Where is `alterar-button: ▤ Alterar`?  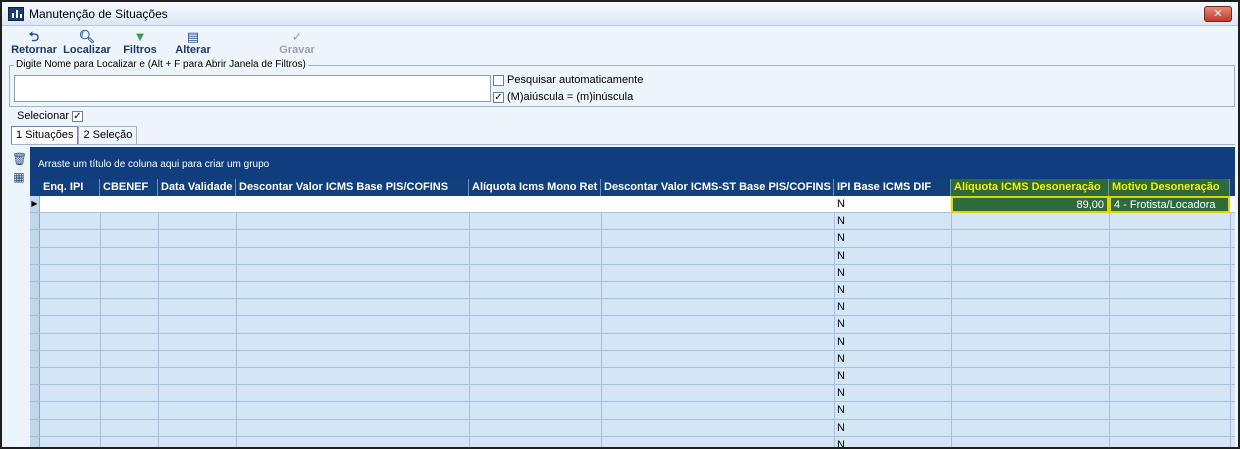
alterar-button: ▤ Alterar is located at coordinates (193, 44).